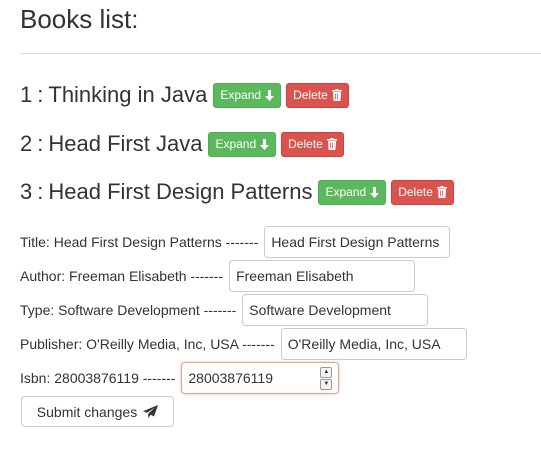 The image size is (541, 449). I want to click on book-title: Head First Design Patterns, so click(180, 191).